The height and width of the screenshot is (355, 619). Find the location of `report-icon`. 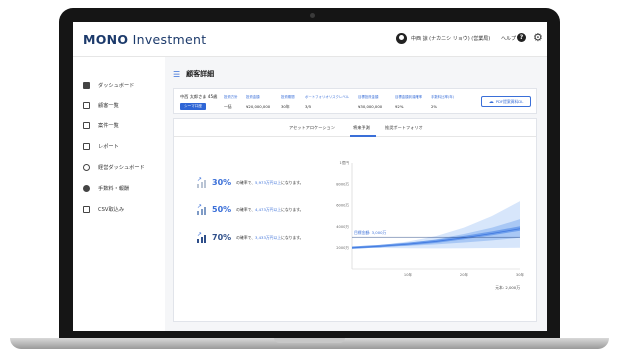

report-icon is located at coordinates (86, 146).